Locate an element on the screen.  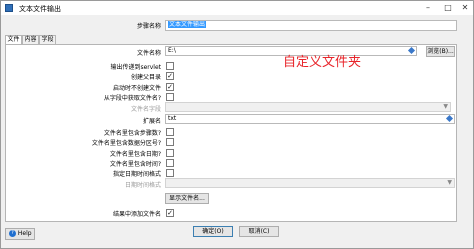
tab-fields: 字段 is located at coordinates (47, 39).